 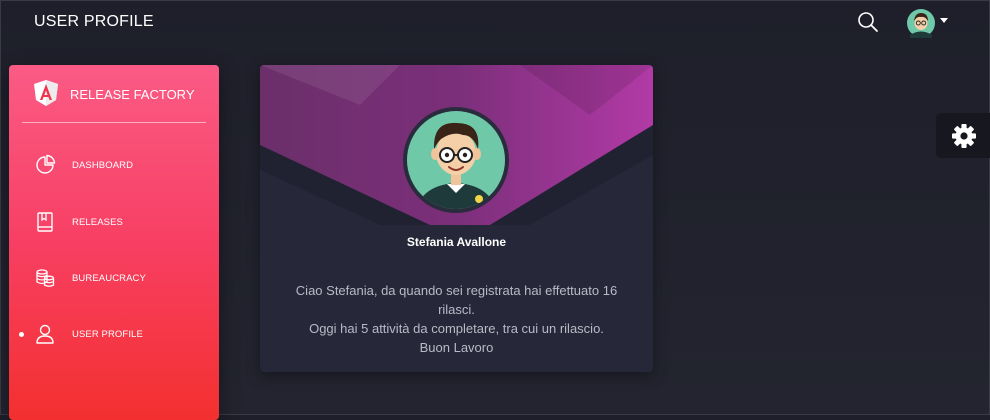 I want to click on gear-icon, so click(x=964, y=136).